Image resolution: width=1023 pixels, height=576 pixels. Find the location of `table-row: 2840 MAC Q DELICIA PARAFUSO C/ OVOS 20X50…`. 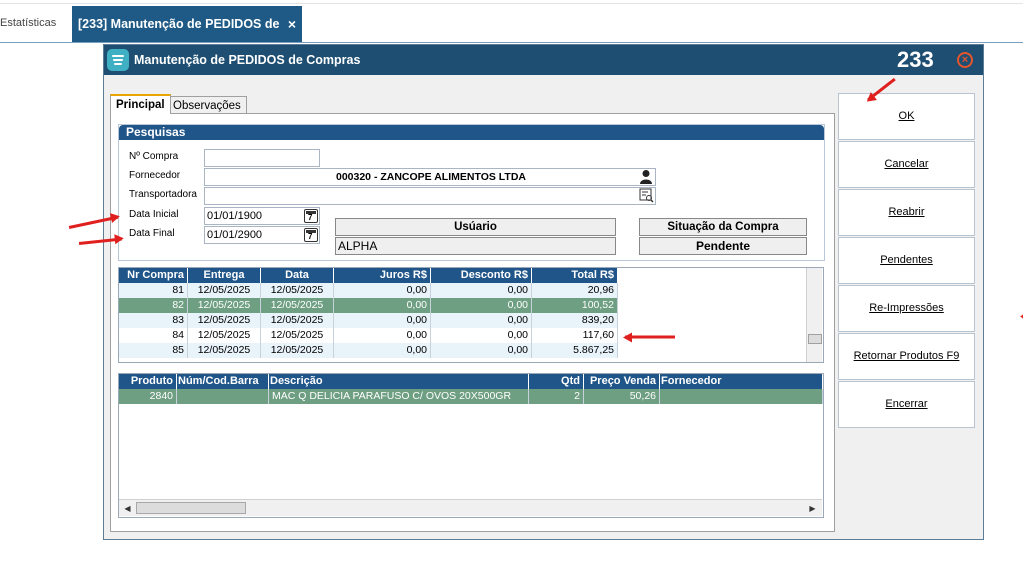

table-row: 2840 MAC Q DELICIA PARAFUSO C/ OVOS 20X50… is located at coordinates (471, 396).